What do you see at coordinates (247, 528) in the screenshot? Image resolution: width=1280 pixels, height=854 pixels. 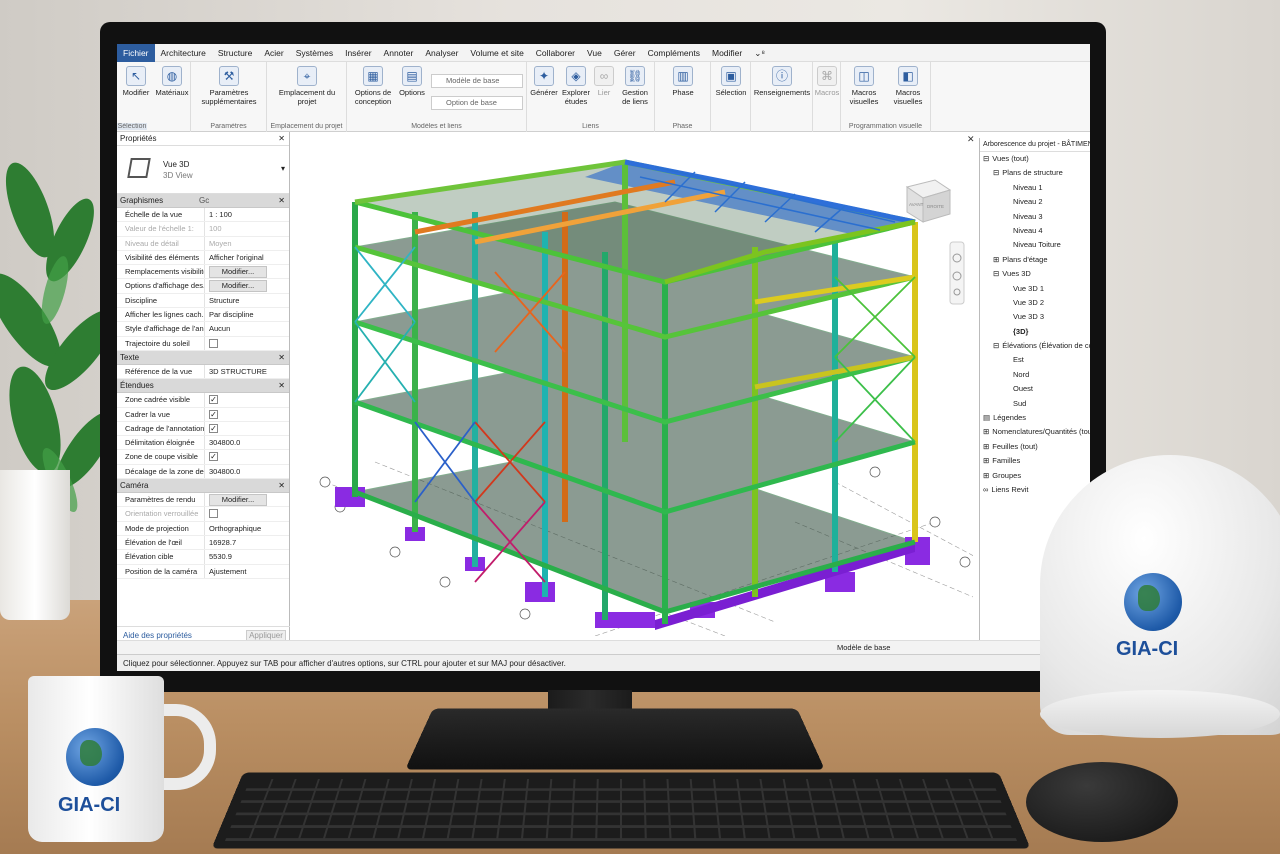 I see `property-value: Orthographique` at bounding box center [247, 528].